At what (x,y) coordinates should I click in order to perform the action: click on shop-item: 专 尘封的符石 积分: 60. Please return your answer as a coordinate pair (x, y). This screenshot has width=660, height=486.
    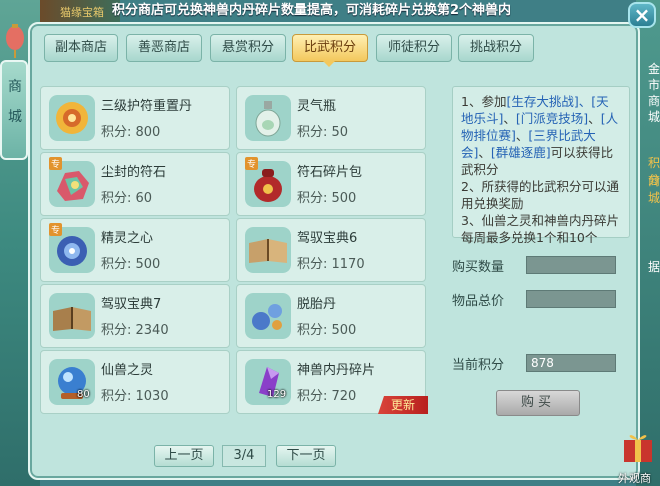
    Looking at the image, I should click on (135, 184).